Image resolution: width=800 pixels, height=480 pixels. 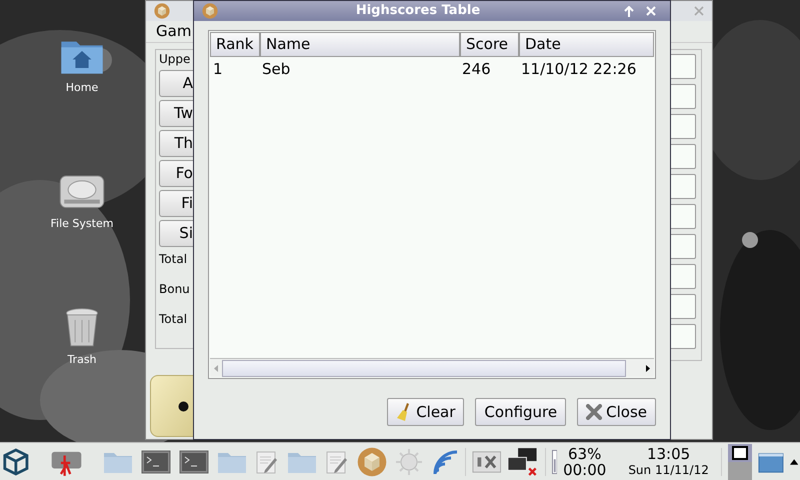 What do you see at coordinates (176, 233) in the screenshot?
I see `category-button: Si` at bounding box center [176, 233].